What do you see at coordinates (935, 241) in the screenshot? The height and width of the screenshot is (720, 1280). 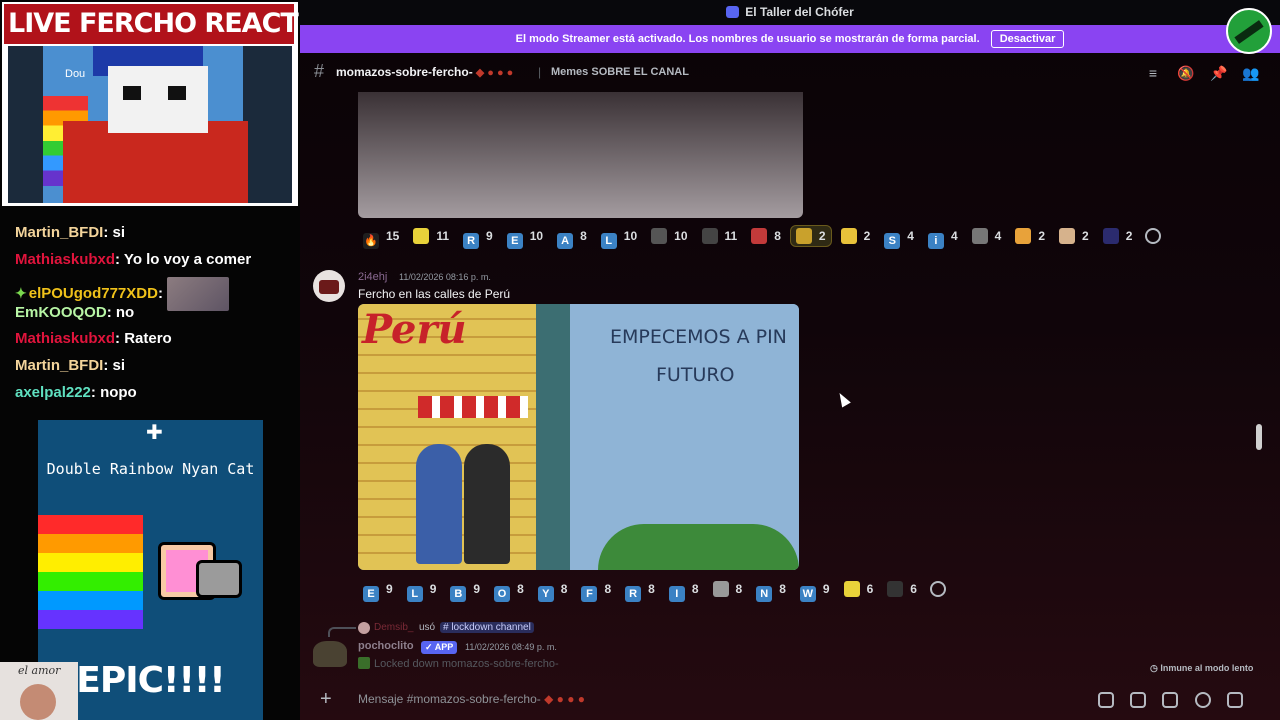 I see `reaction-emoji-icon: i` at bounding box center [935, 241].